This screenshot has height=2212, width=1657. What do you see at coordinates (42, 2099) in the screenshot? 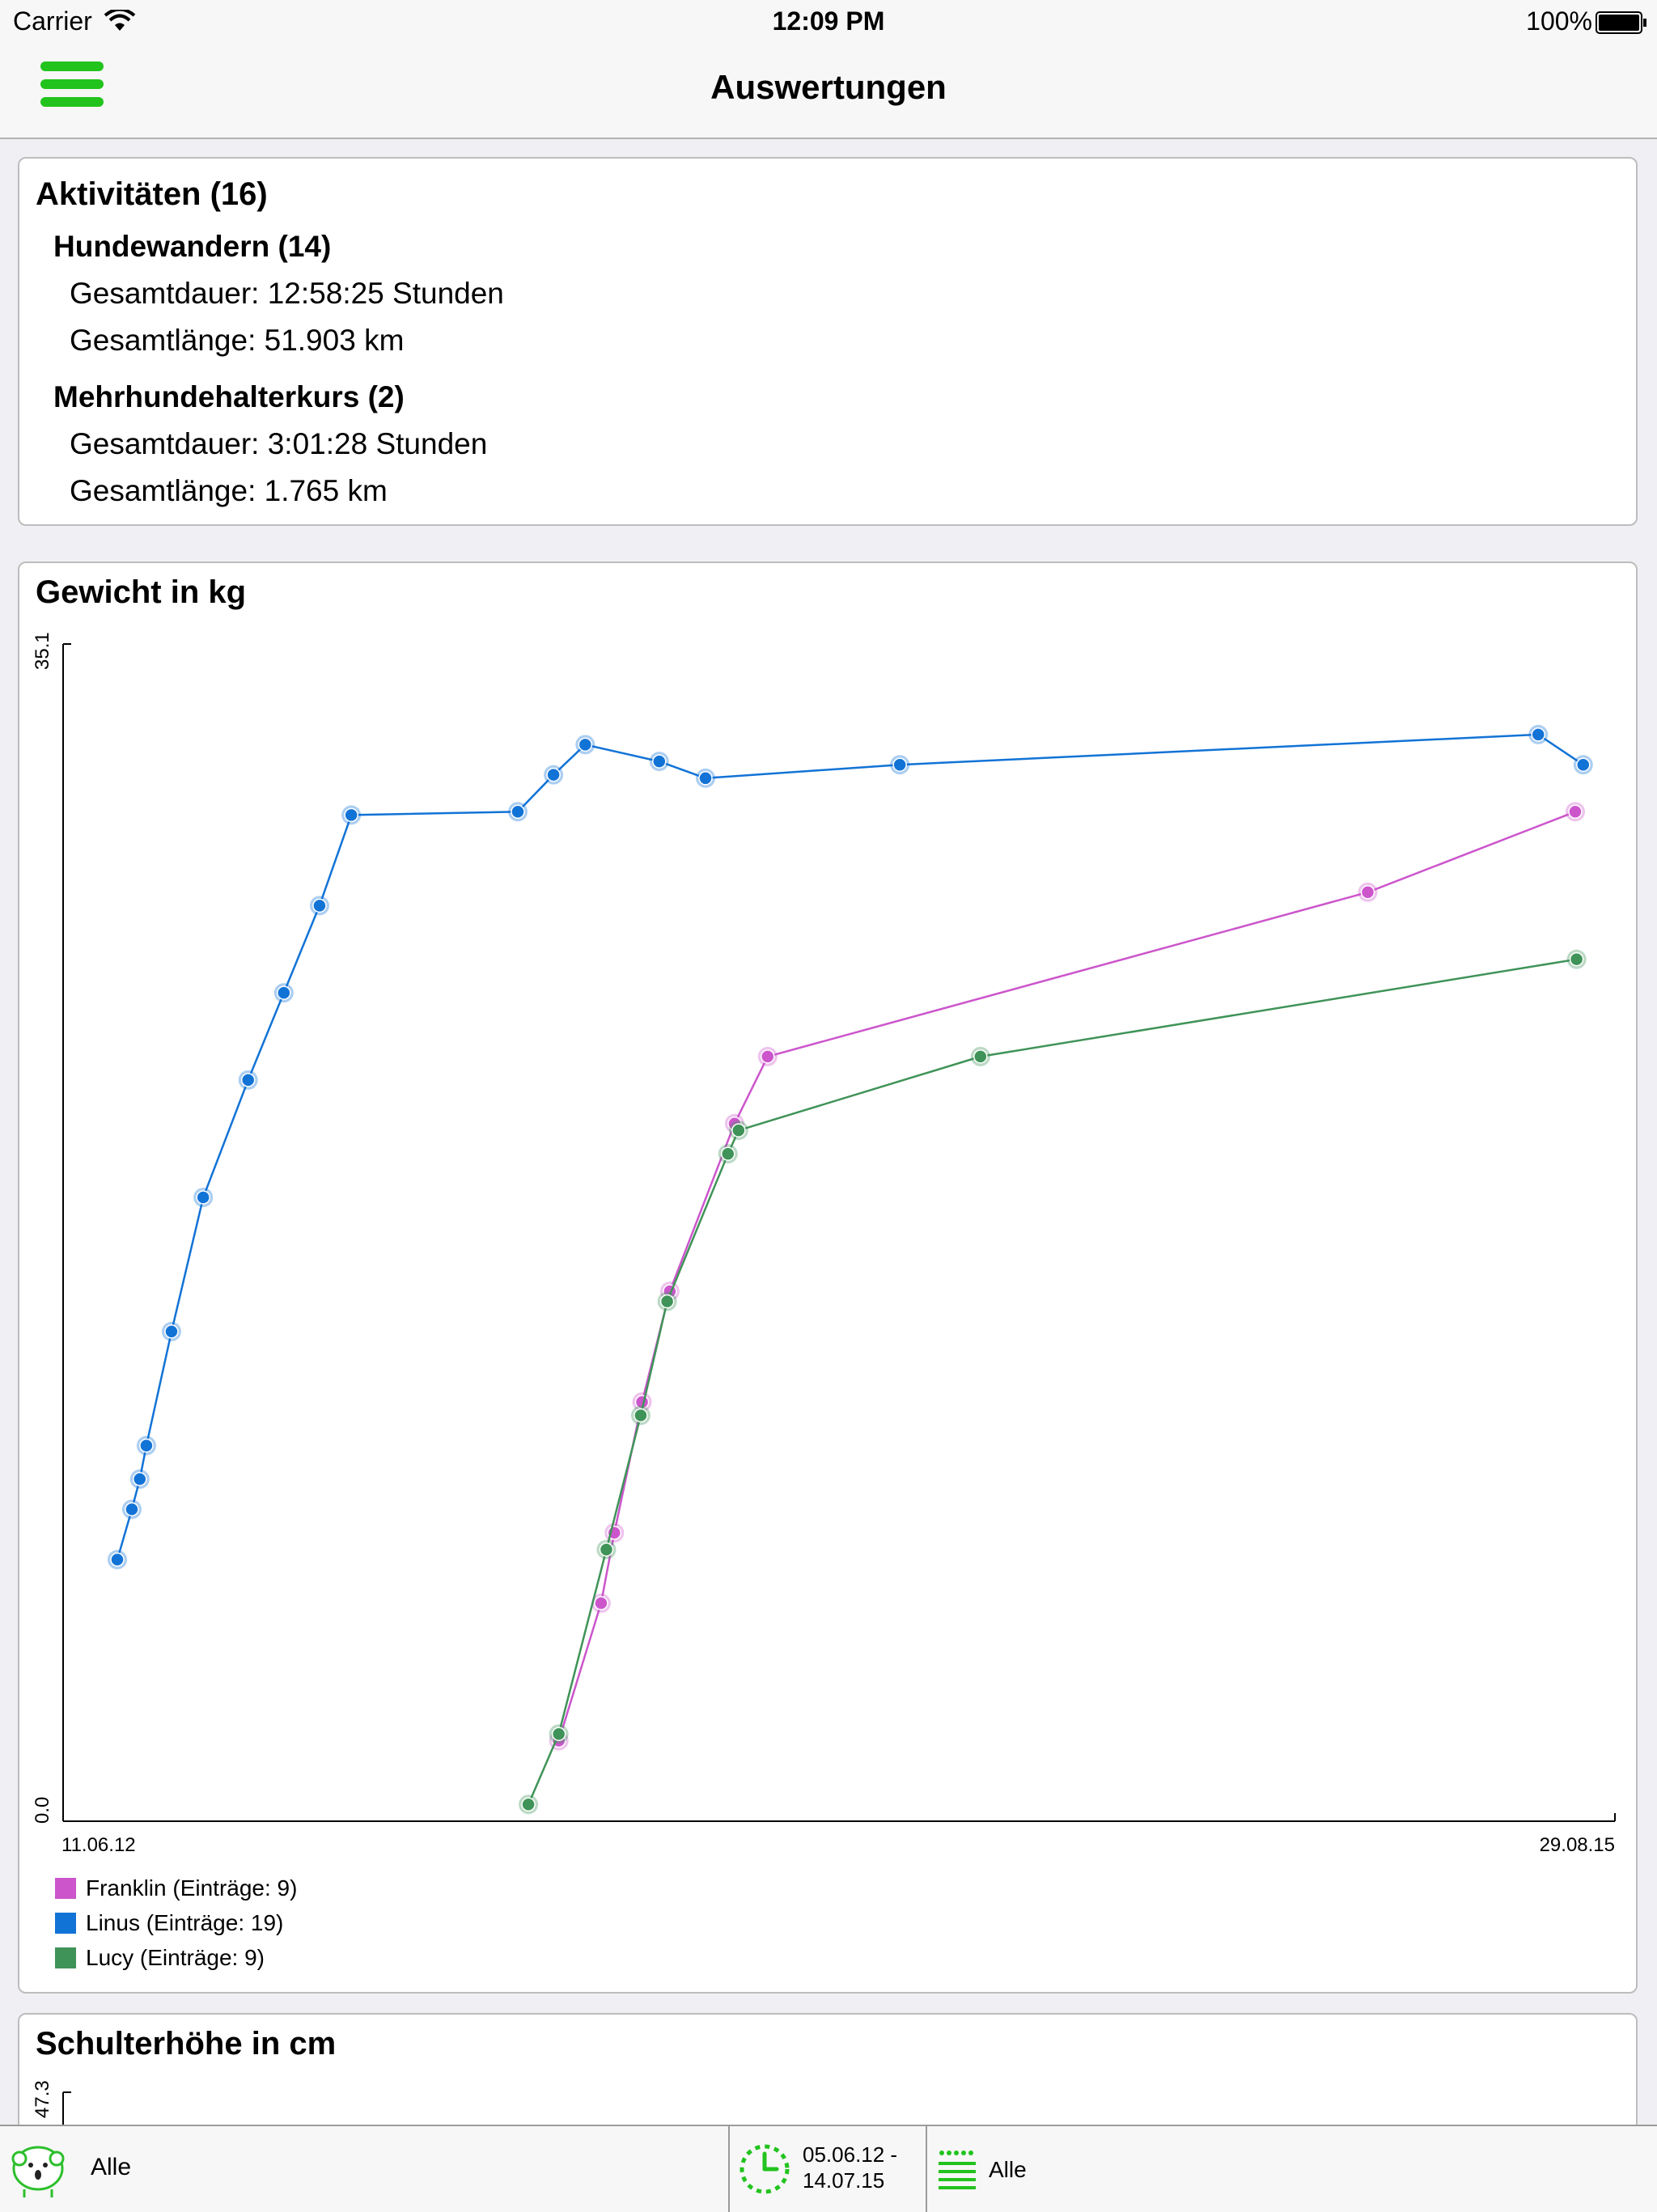
I see `y-tick-label-max: 47.3` at bounding box center [42, 2099].